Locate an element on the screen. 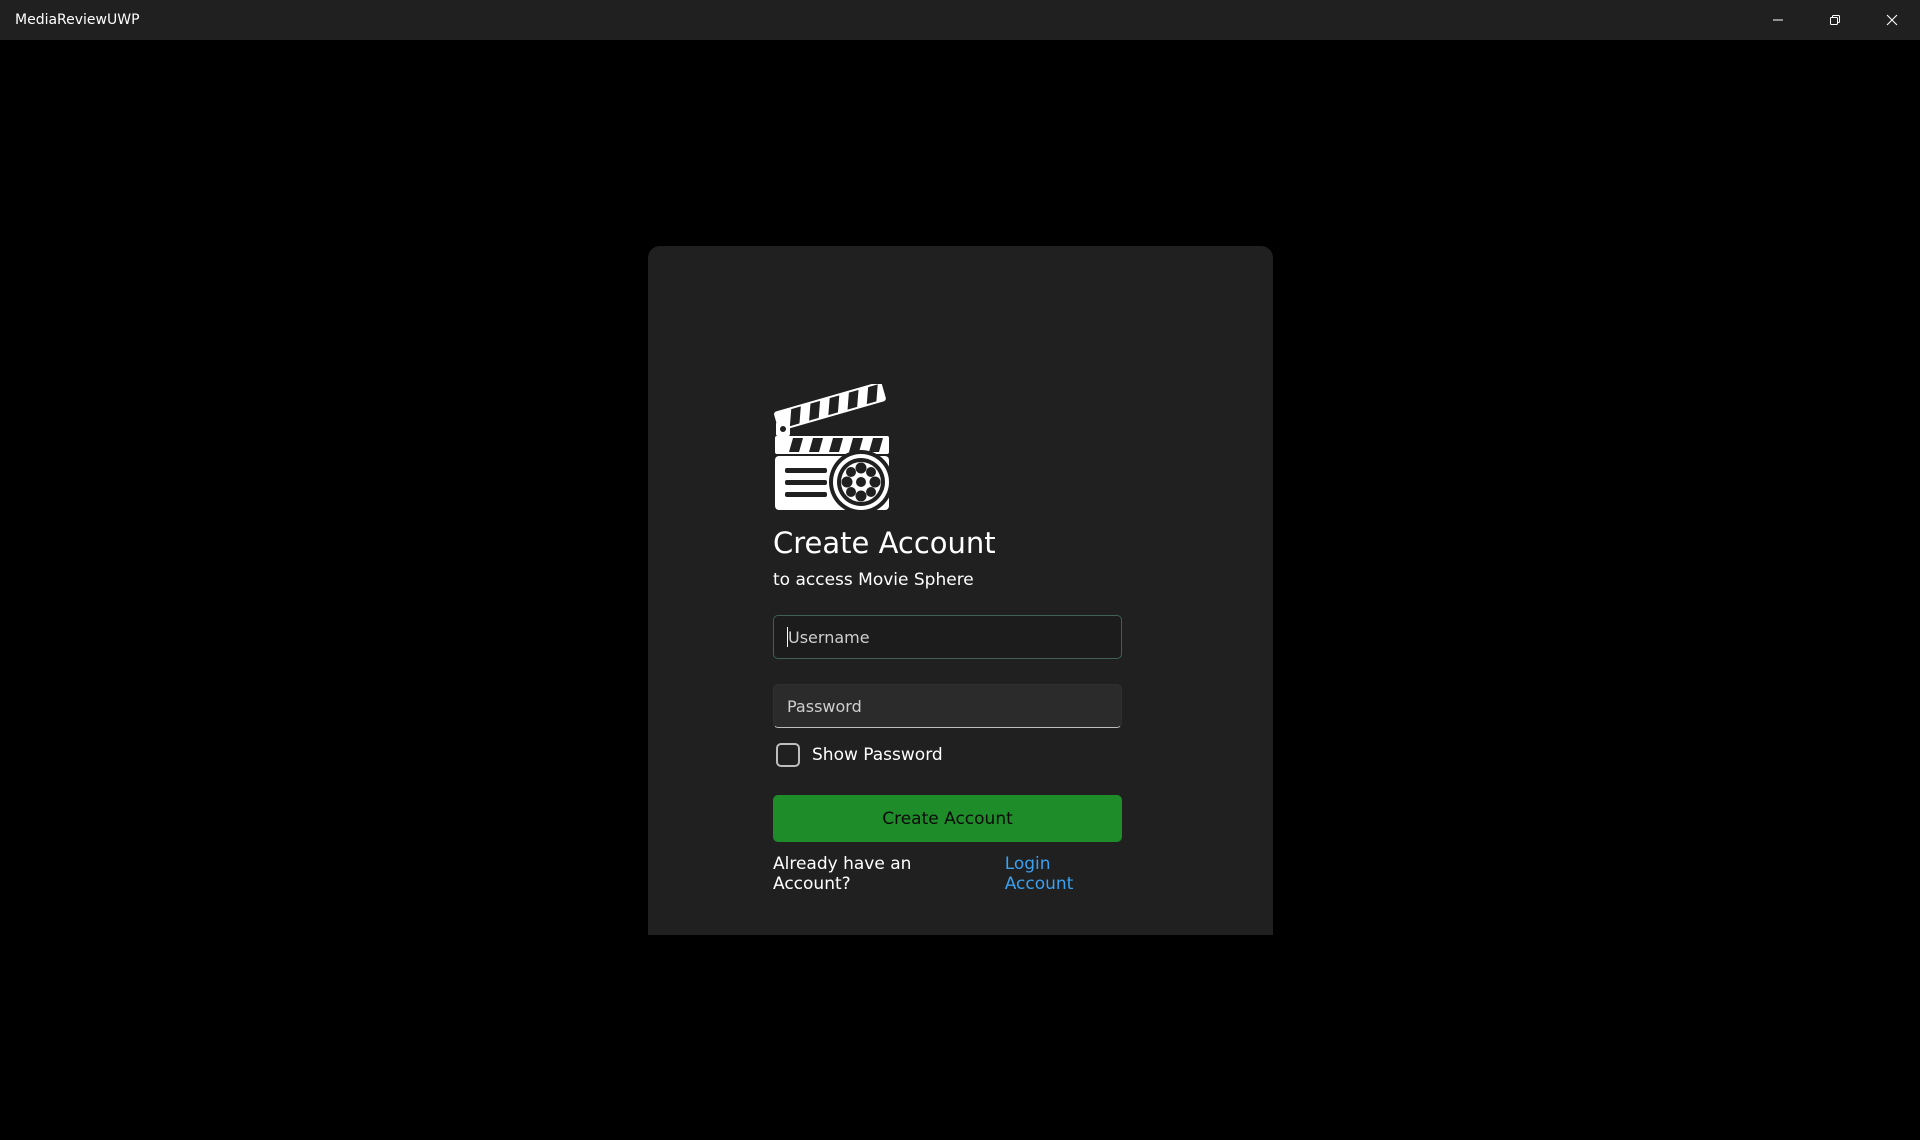  username-placeholder: Username is located at coordinates (829, 637).